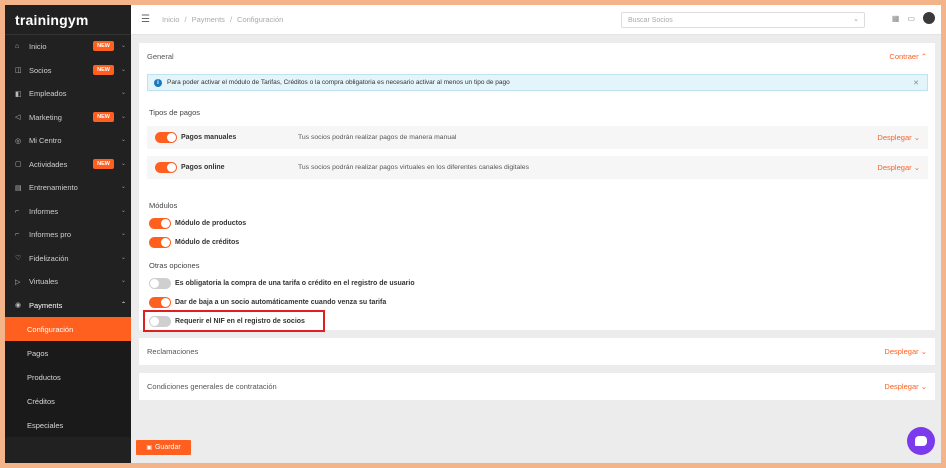  Describe the element at coordinates (929, 18) in the screenshot. I see `avatar` at that location.